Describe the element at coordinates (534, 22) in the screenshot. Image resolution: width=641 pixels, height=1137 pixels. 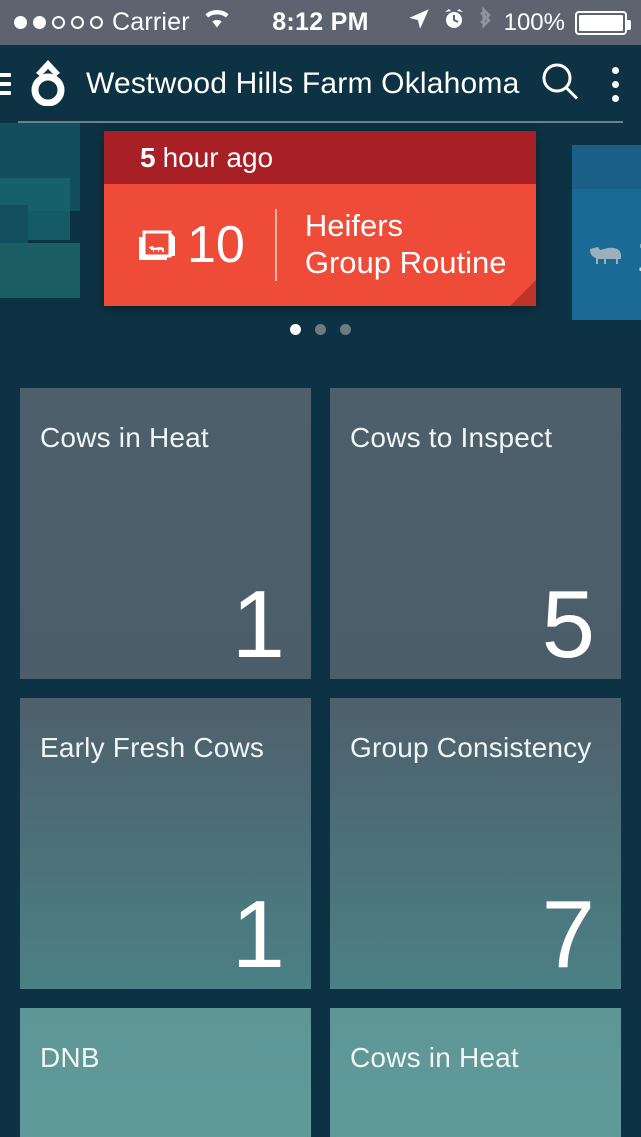
I see `battery-percent-label: 100%` at that location.